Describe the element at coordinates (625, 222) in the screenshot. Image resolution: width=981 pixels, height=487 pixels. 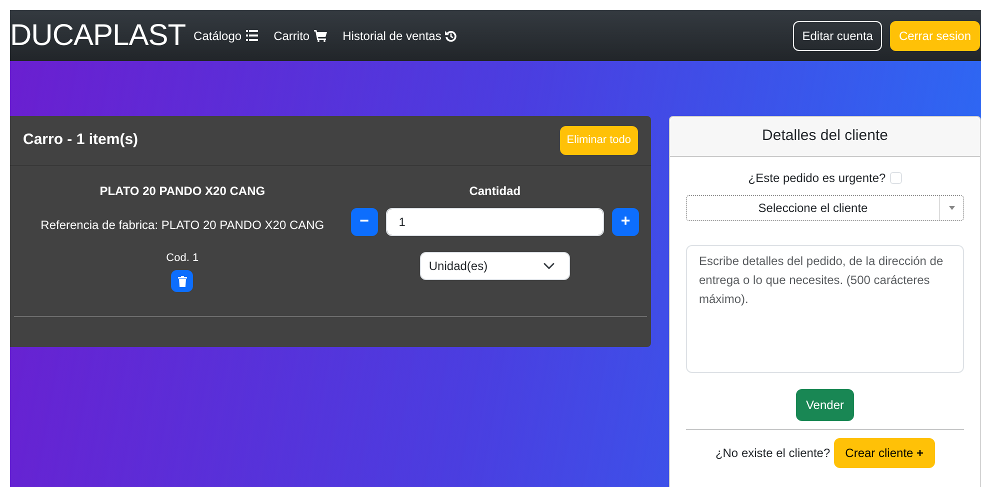
I see `increase-button: +` at that location.